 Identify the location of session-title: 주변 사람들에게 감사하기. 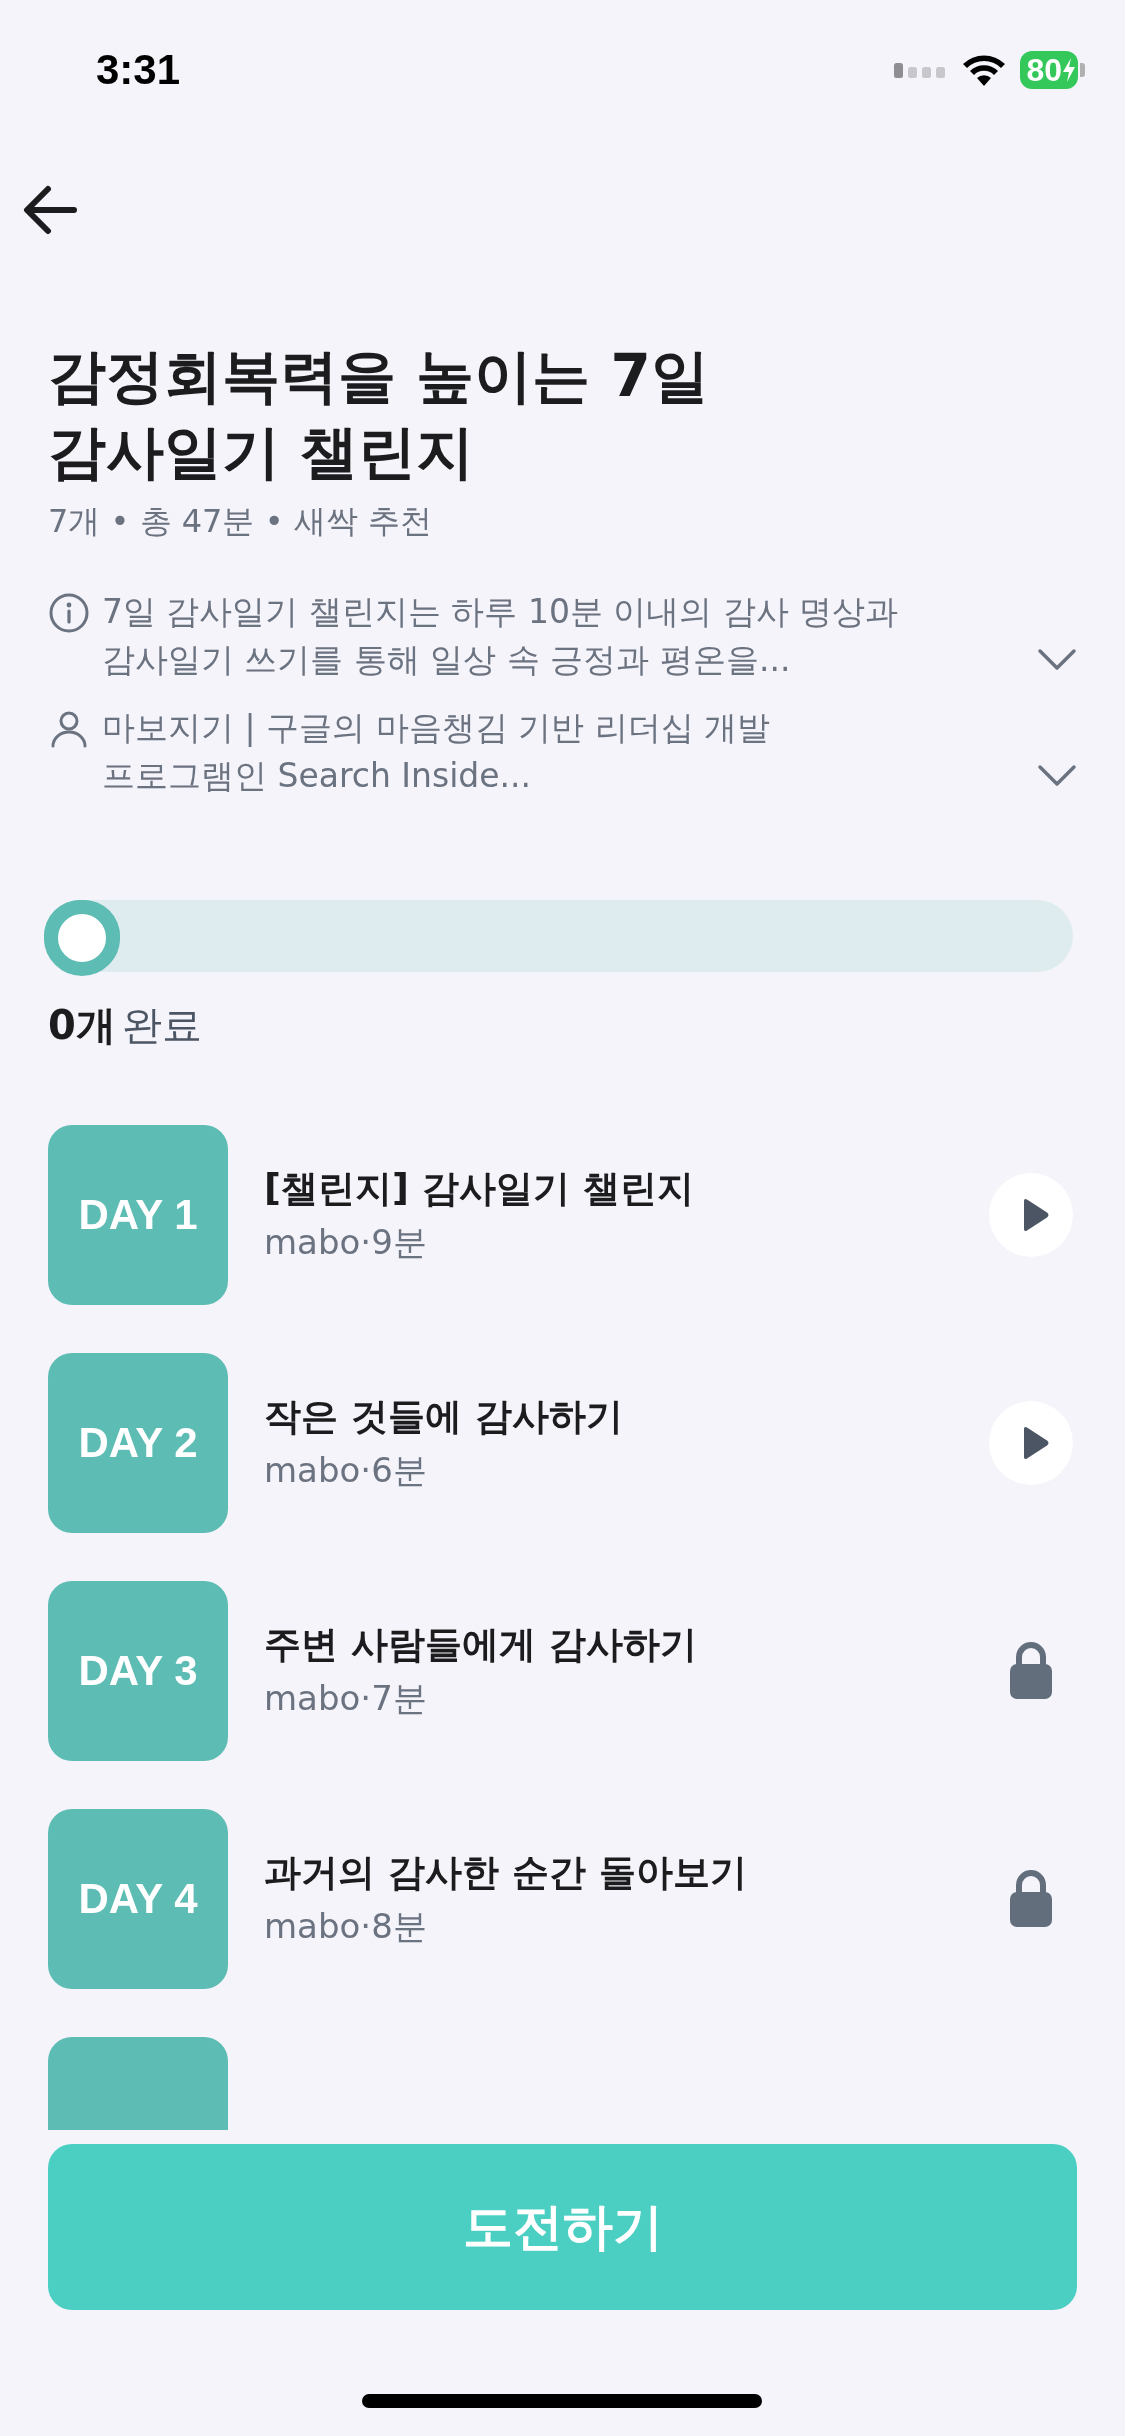
(636, 1645).